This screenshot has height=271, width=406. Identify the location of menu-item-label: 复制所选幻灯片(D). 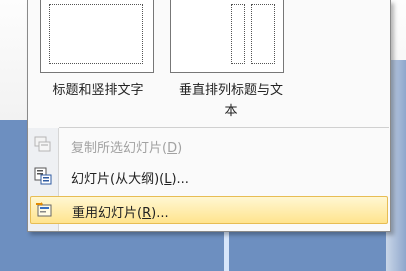
(127, 148).